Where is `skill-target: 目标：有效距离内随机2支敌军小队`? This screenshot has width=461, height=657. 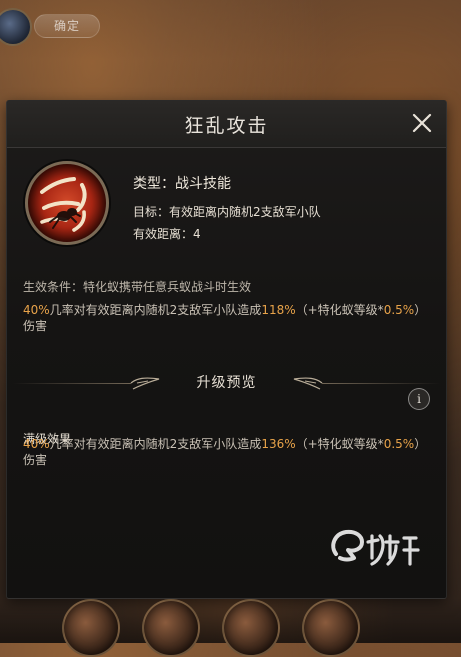
skill-target: 目标：有效距离内随机2支敌军小队 is located at coordinates (227, 212).